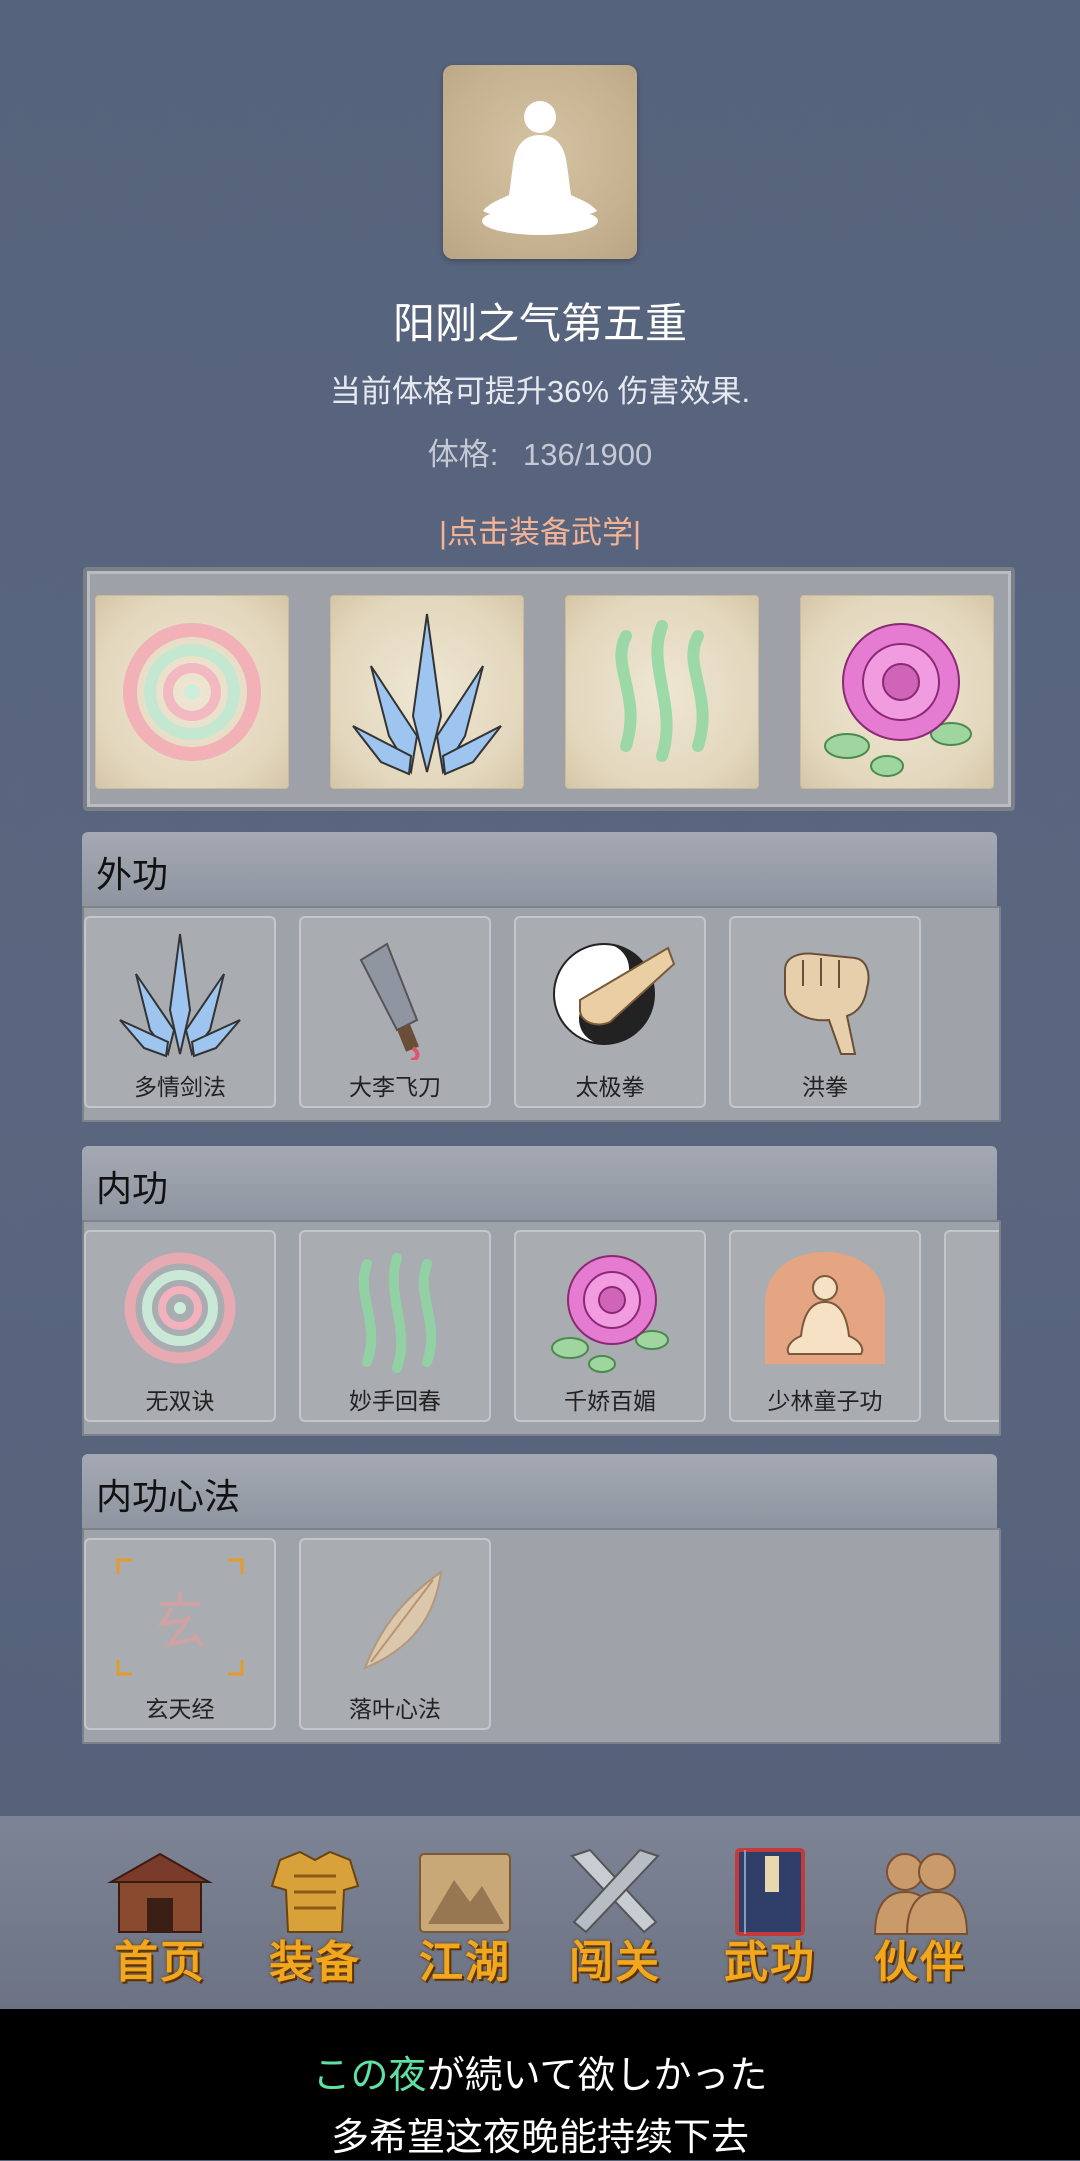 The width and height of the screenshot is (1080, 2161). I want to click on section-header-waigong: 外功, so click(539, 869).